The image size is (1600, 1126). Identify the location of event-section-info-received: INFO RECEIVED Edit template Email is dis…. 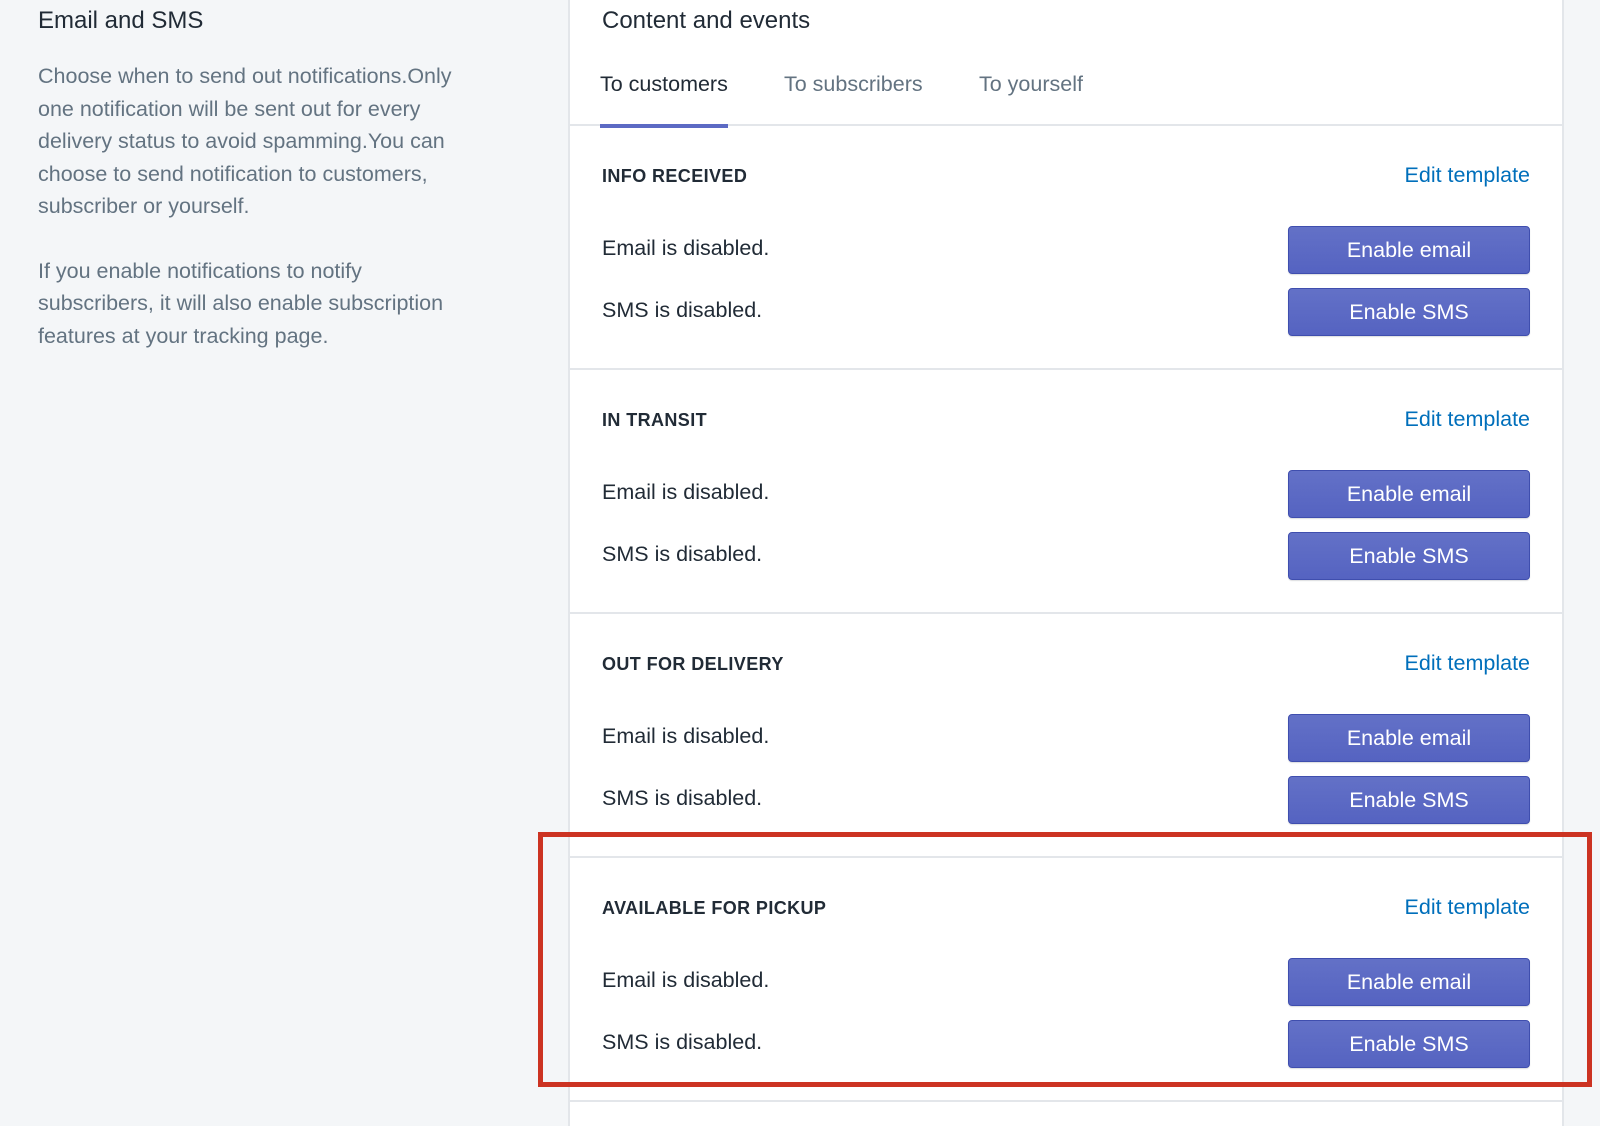
(1066, 248).